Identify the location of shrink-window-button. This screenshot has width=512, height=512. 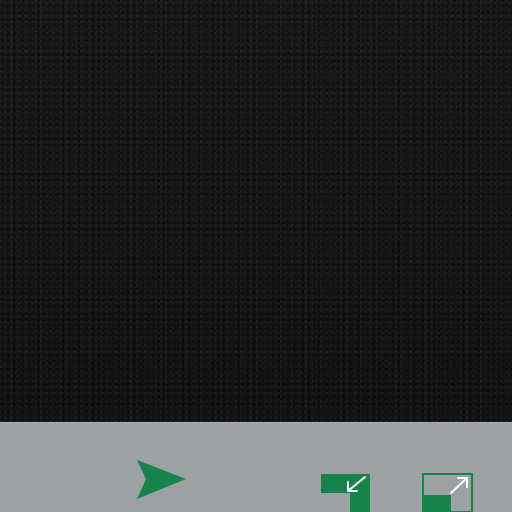
(346, 492).